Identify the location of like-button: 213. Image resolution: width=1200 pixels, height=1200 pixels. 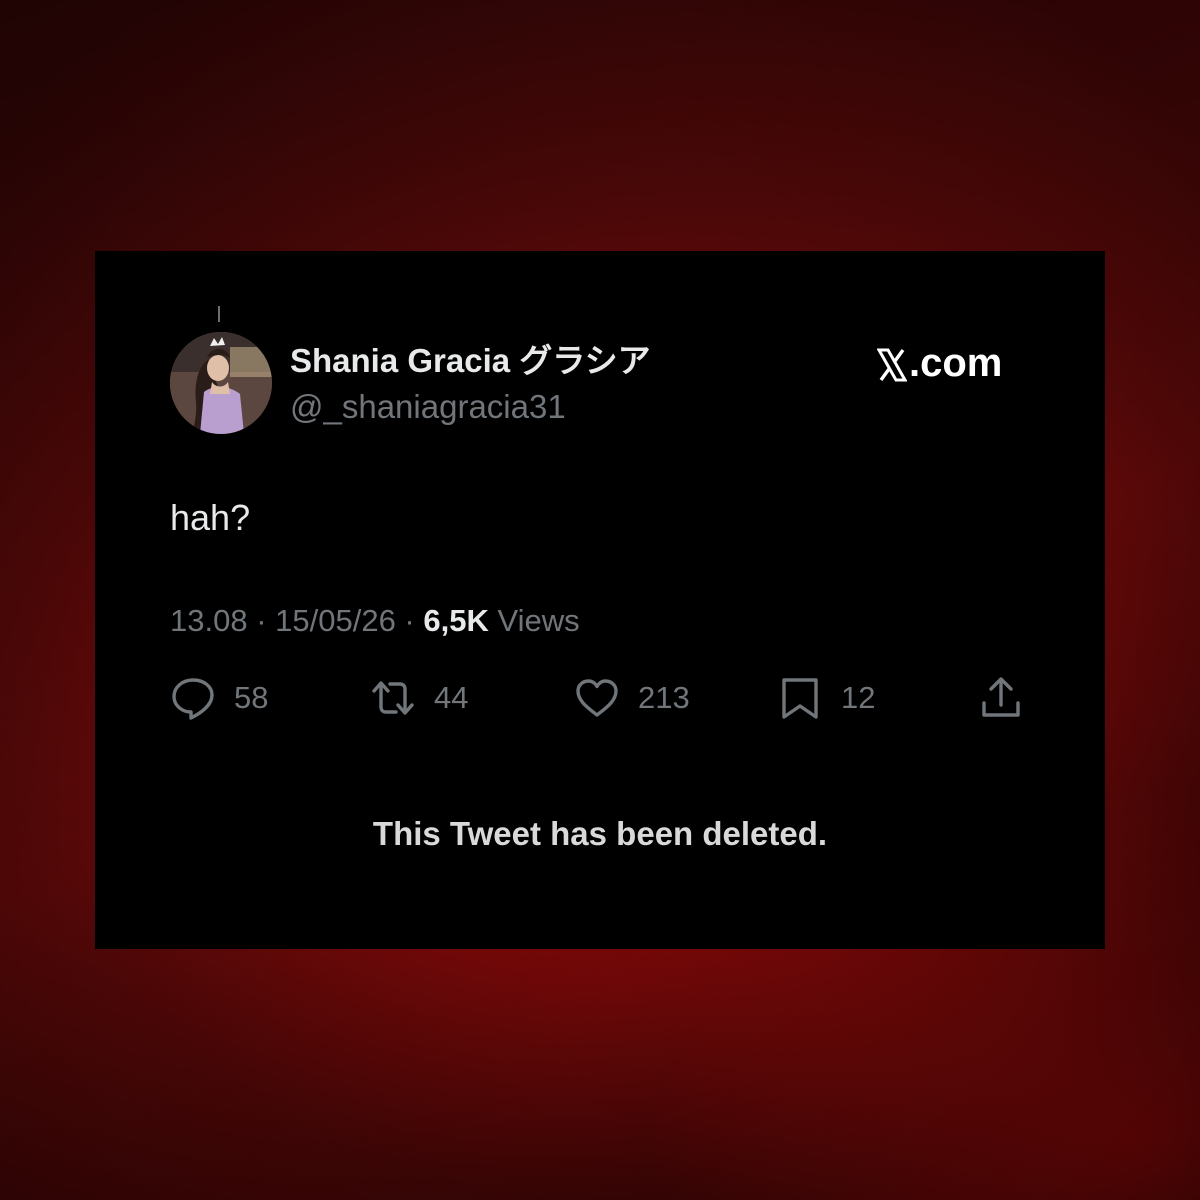
(632, 698).